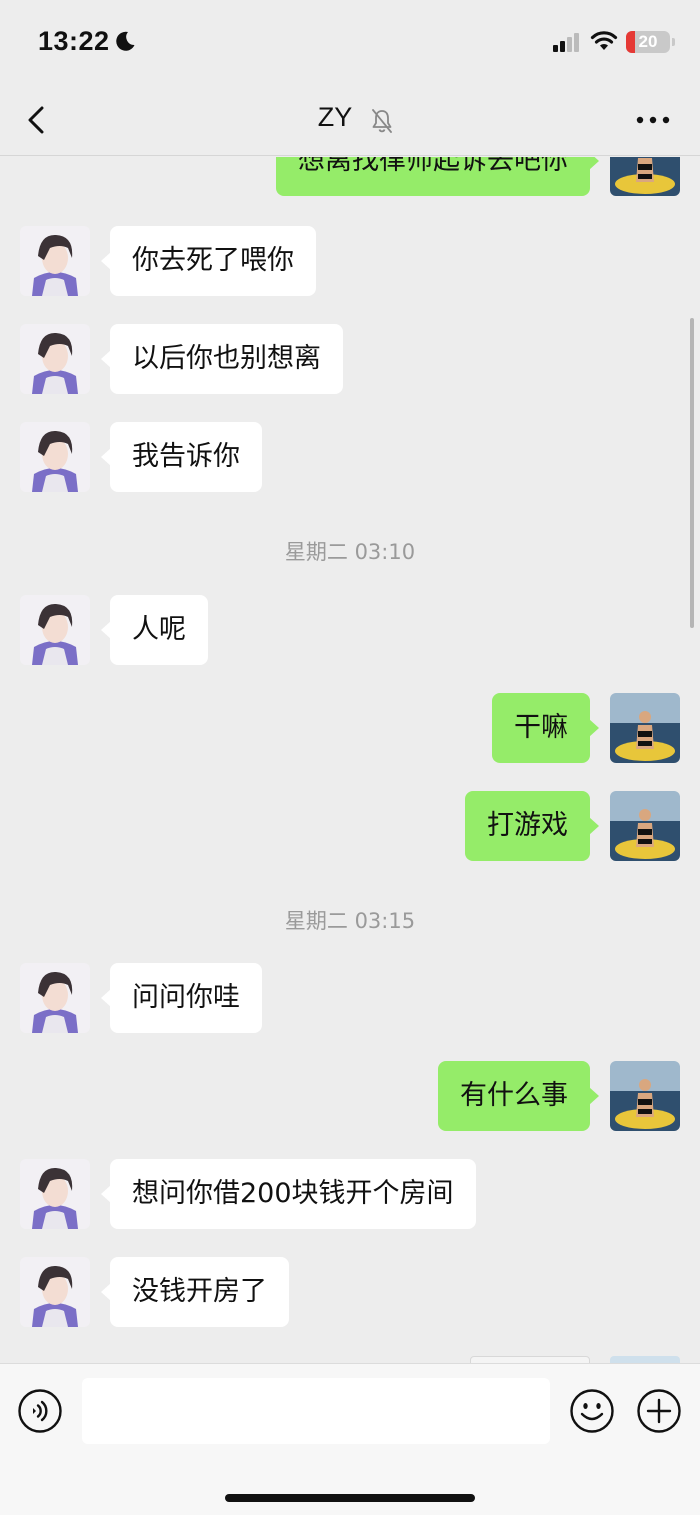  What do you see at coordinates (335, 117) in the screenshot?
I see `contact-name: ZY` at bounding box center [335, 117].